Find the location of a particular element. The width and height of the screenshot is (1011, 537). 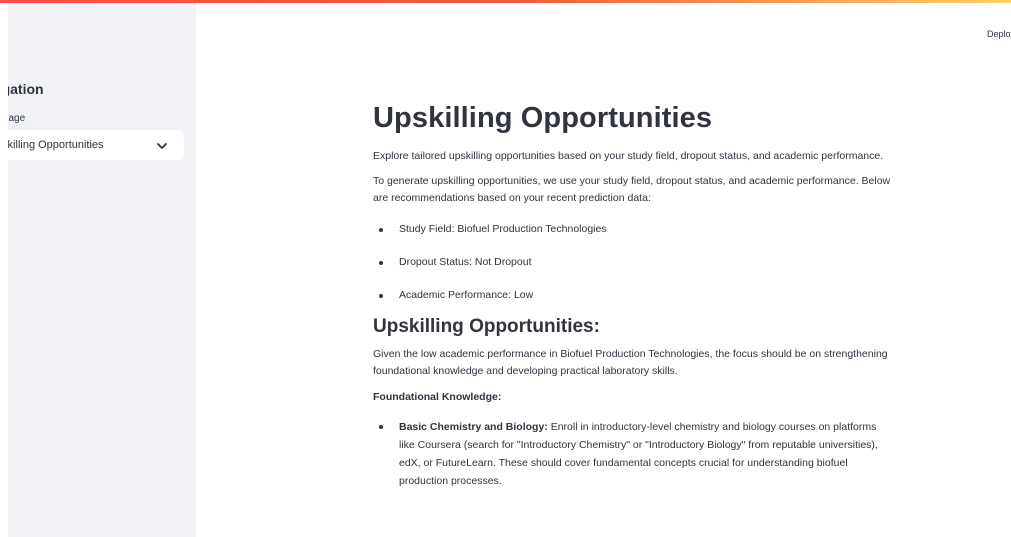

page-select-value: Upskilling Opportunities is located at coordinates (56, 145).